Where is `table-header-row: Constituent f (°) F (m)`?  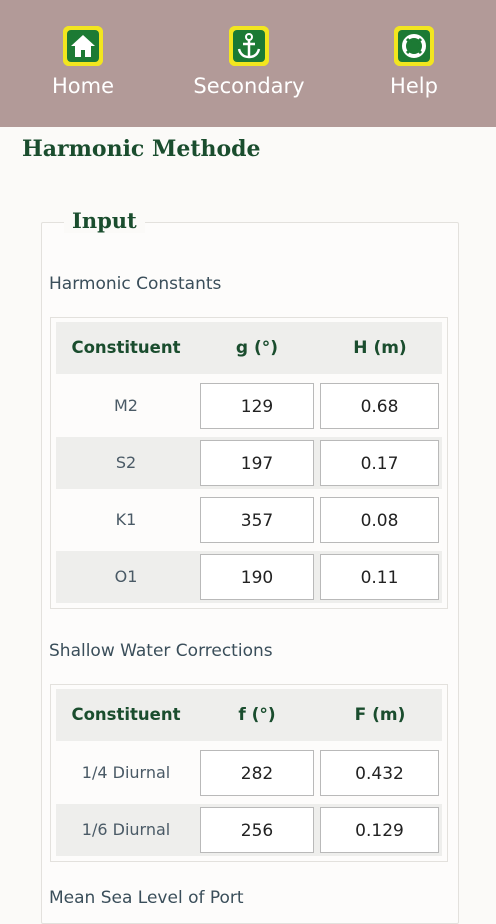
table-header-row: Constituent f (°) F (m) is located at coordinates (249, 715).